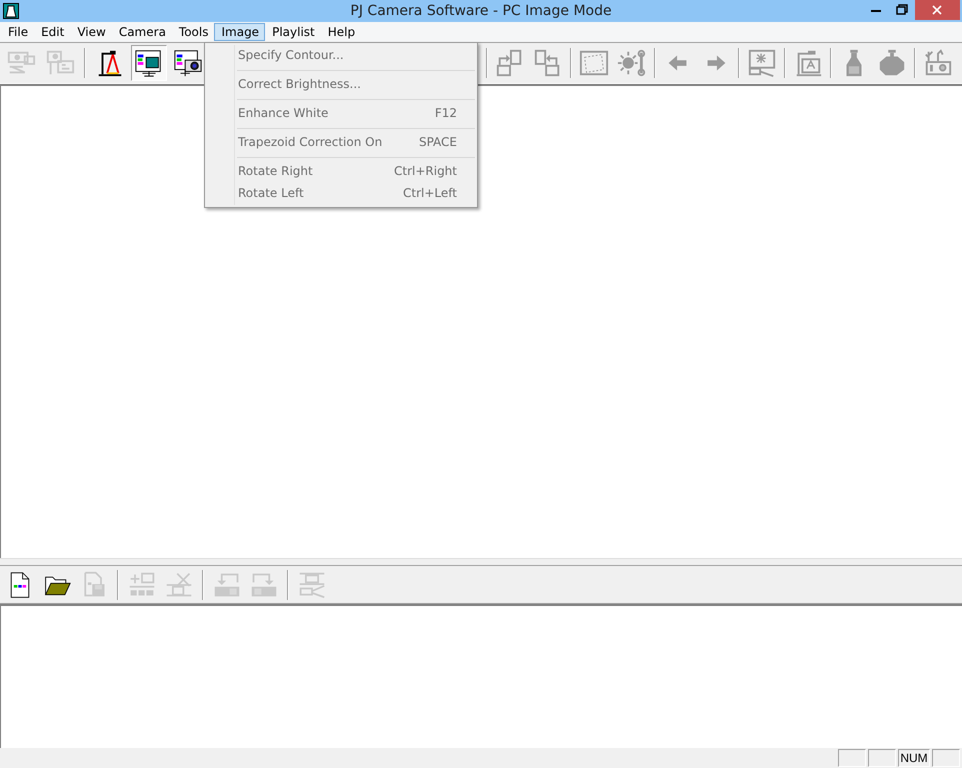 The width and height of the screenshot is (962, 768). Describe the element at coordinates (142, 584) in the screenshot. I see `add-slide-icon` at that location.